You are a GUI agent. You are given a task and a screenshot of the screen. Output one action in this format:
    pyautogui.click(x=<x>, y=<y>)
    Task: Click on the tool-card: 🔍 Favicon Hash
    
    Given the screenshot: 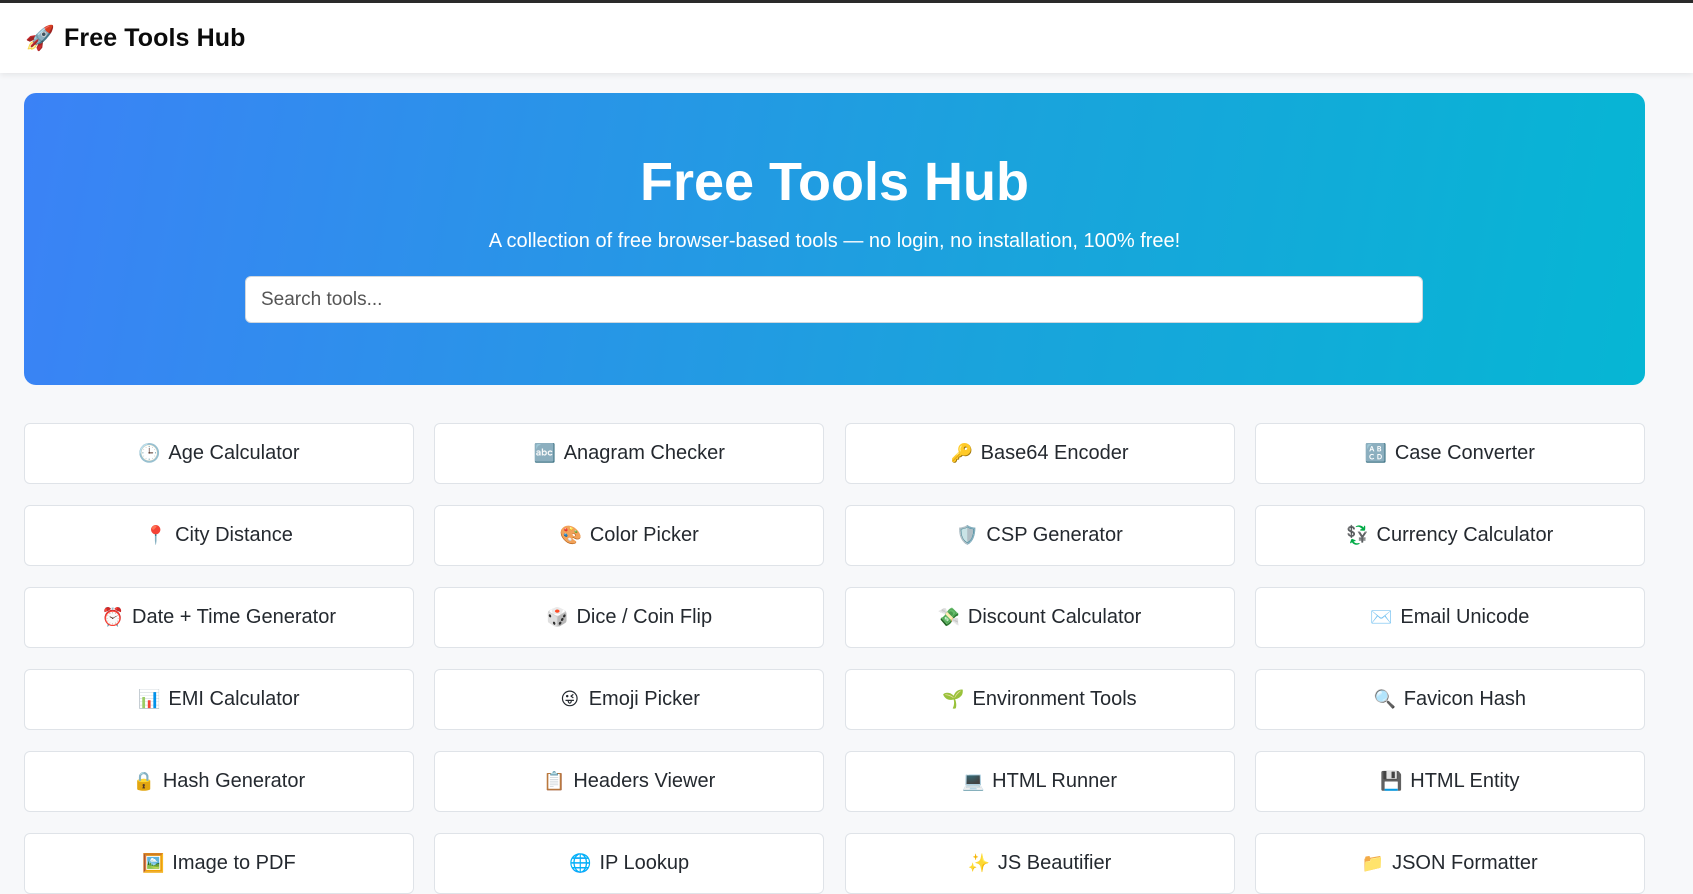 What is the action you would take?
    pyautogui.click(x=1449, y=699)
    